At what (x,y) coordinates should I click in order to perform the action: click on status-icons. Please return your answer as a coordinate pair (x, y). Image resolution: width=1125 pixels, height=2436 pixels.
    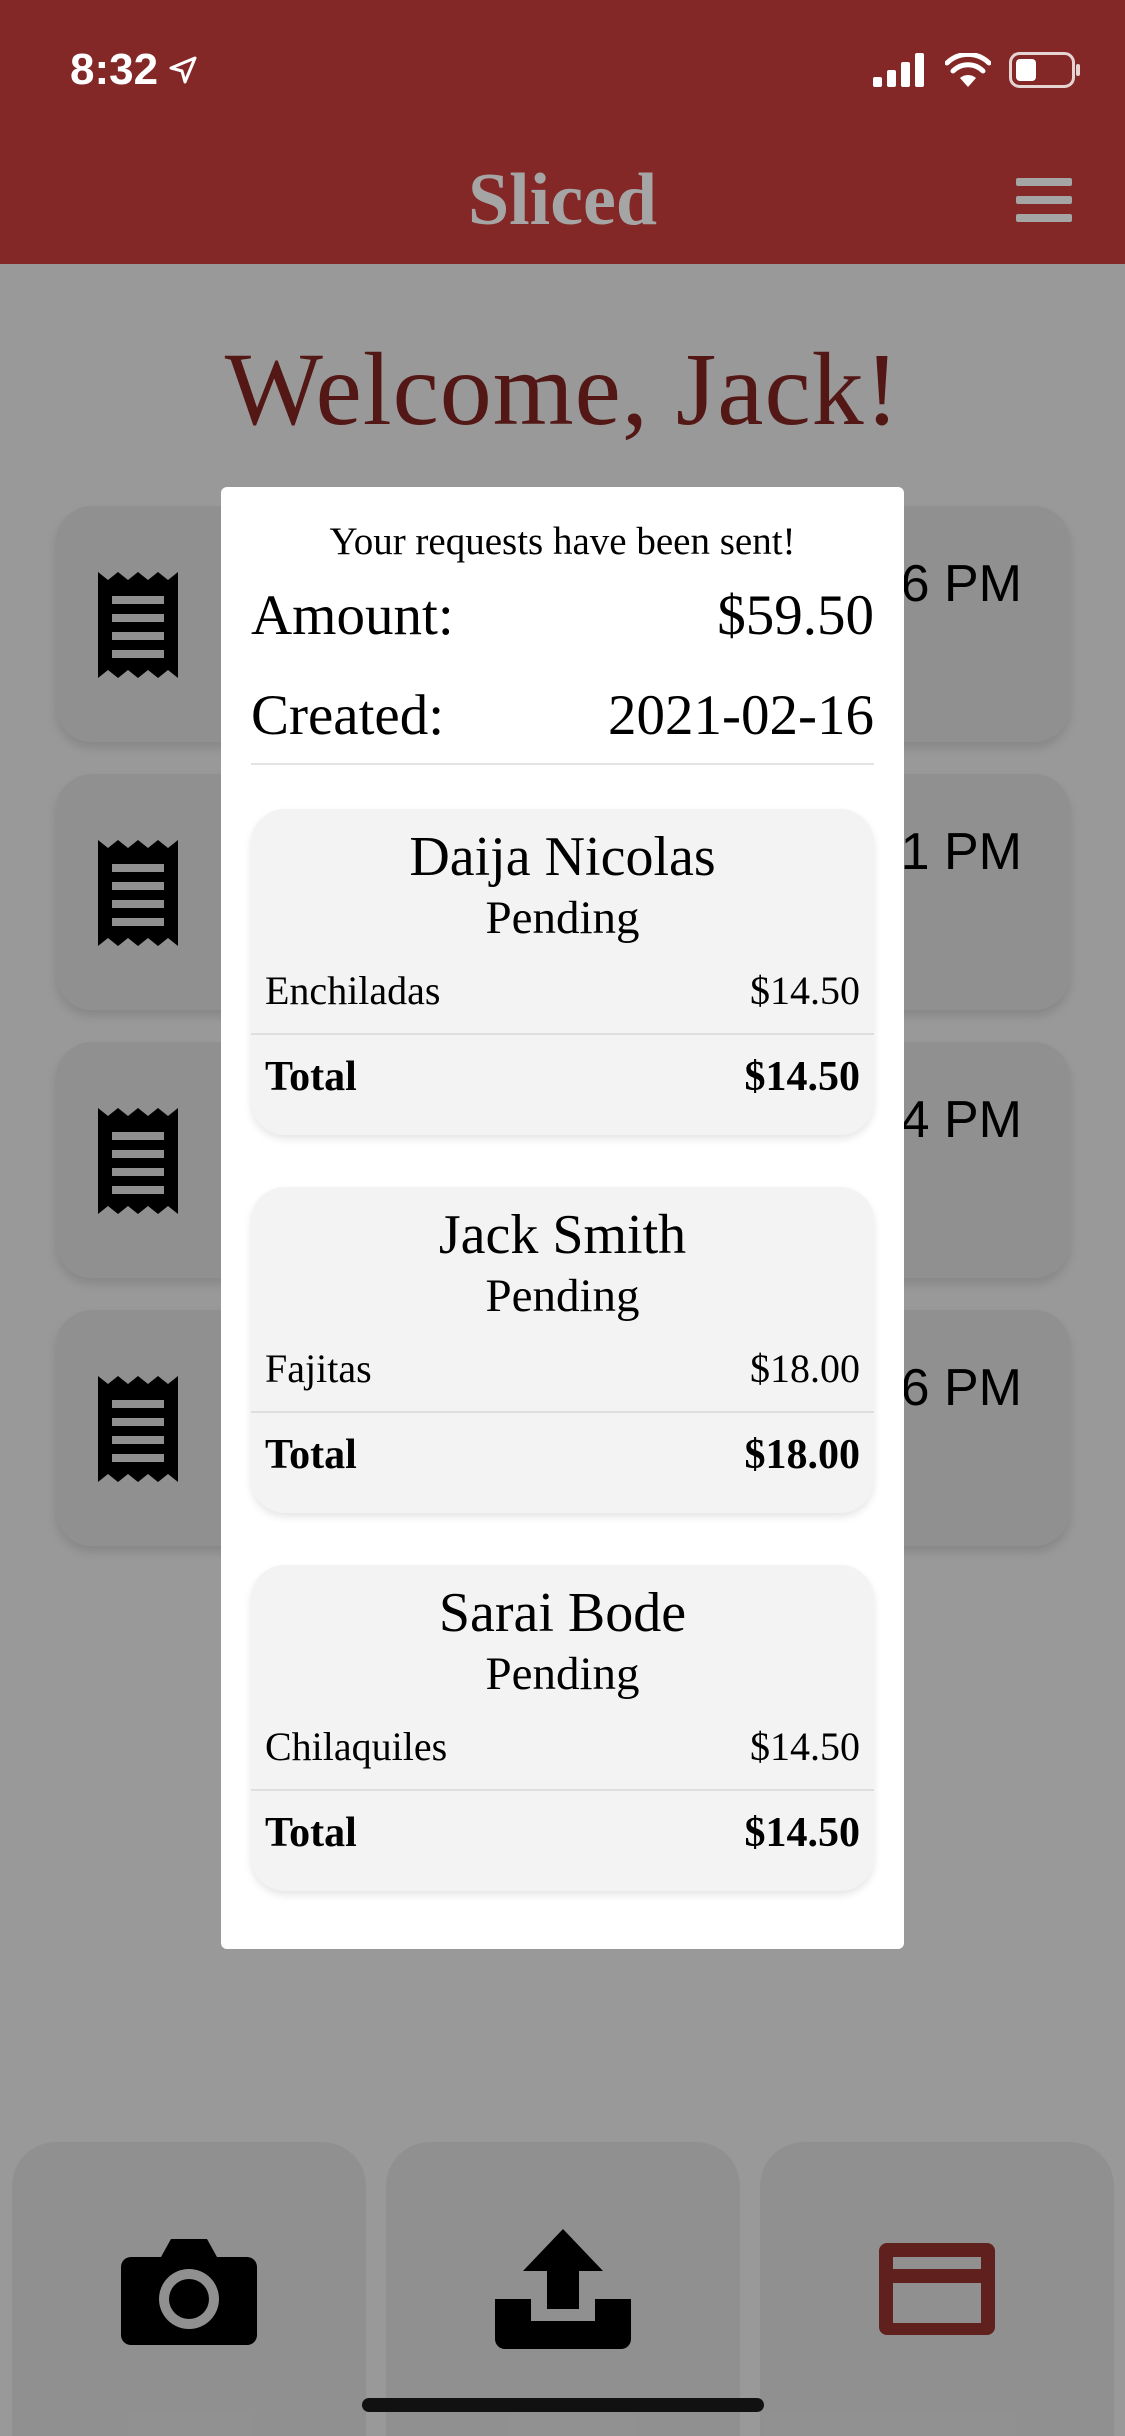
    Looking at the image, I should click on (977, 70).